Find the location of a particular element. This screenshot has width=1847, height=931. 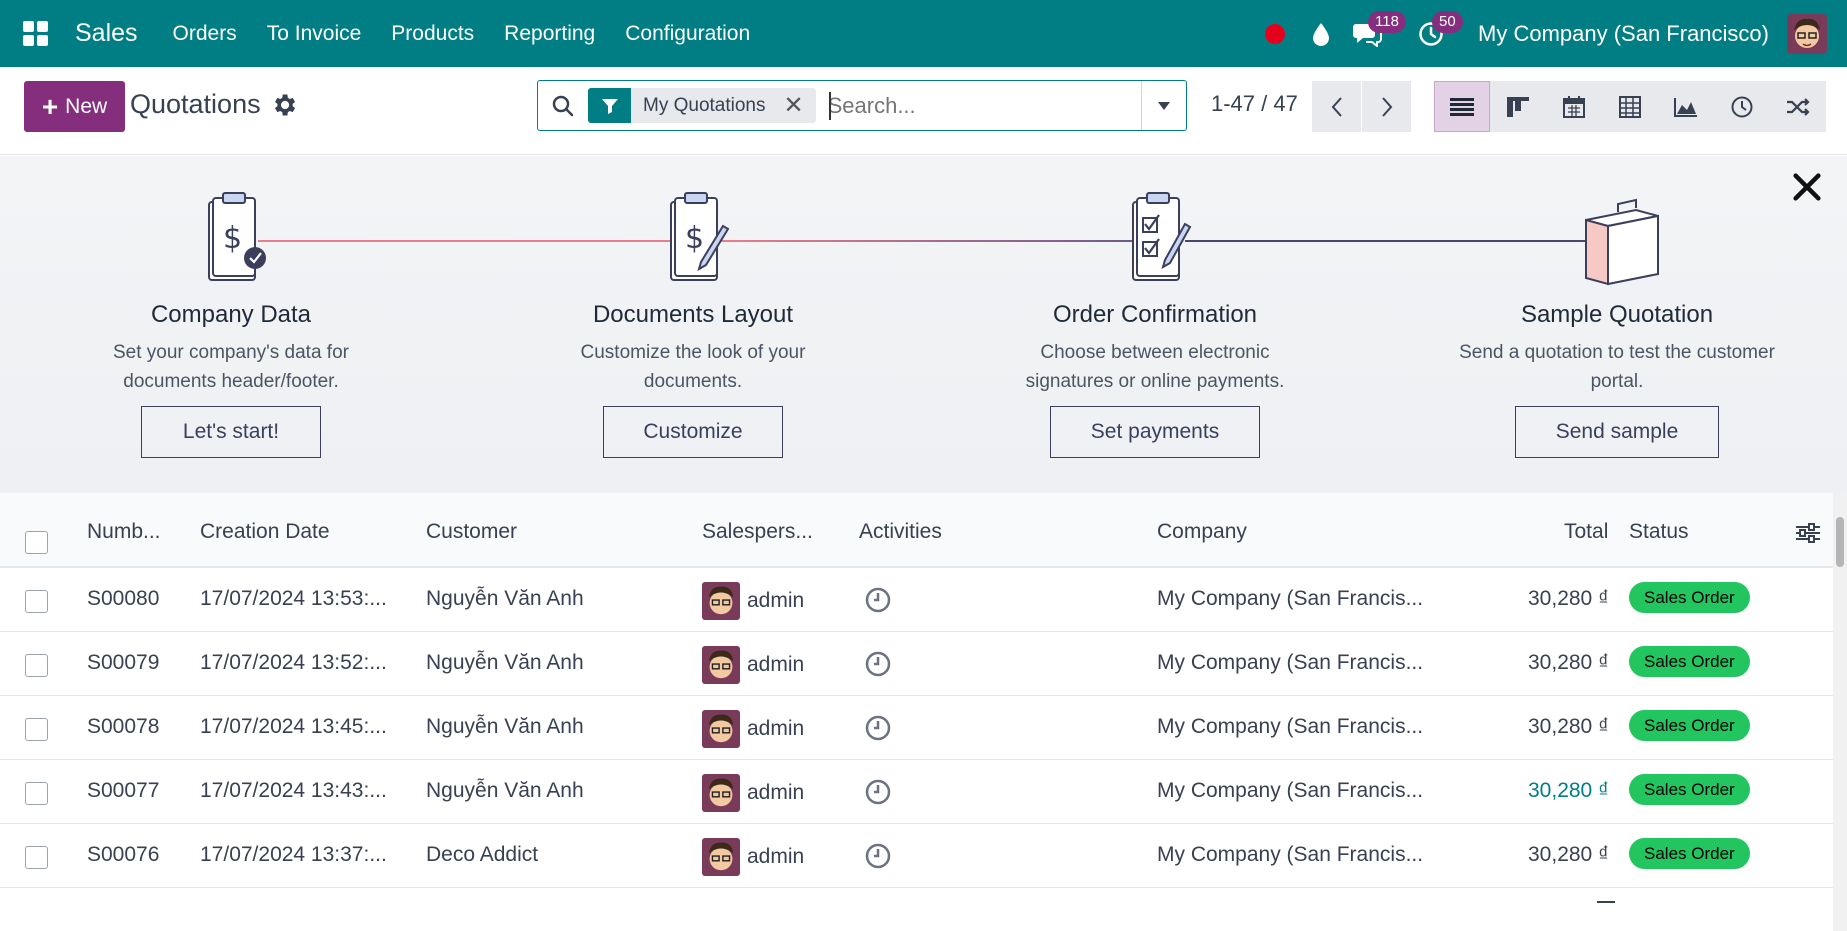

cohort-view-icon is located at coordinates (1798, 106).